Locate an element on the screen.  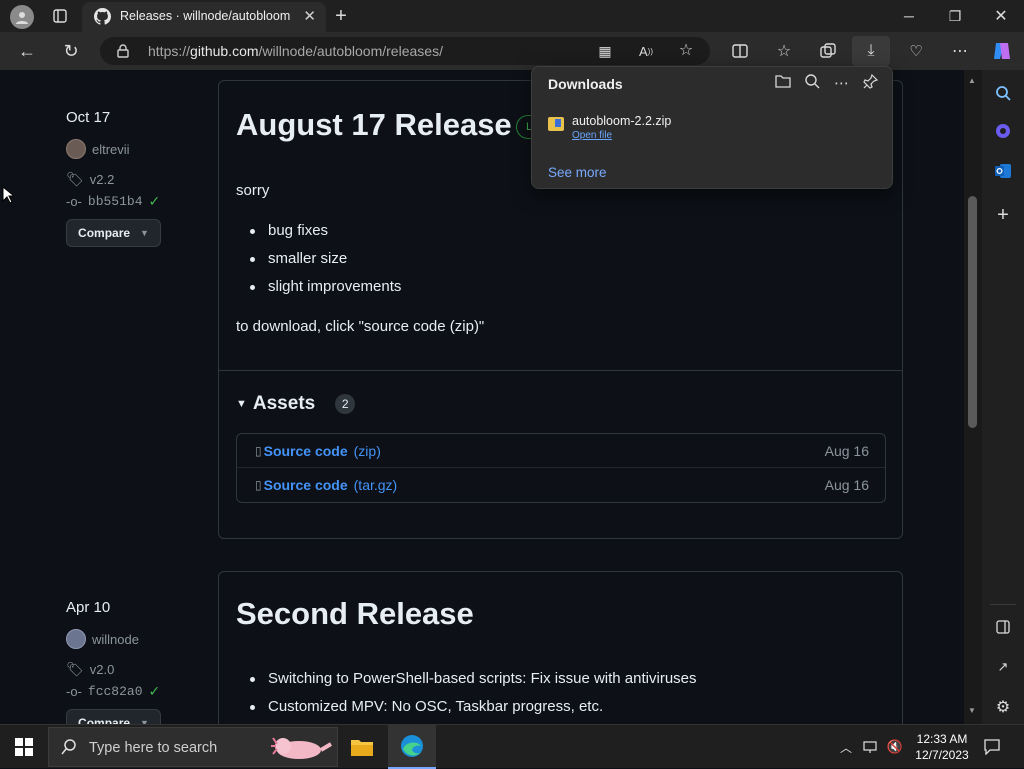
add-sidebar-app-icon: + is located at coordinates (1003, 215).